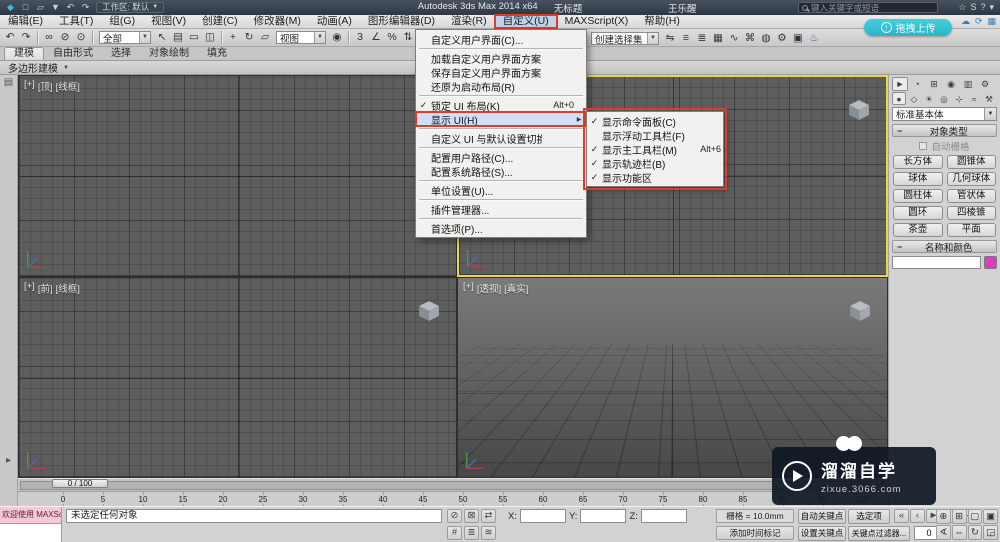  Describe the element at coordinates (979, 21) in the screenshot. I see `sync-icon: ⟳` at that location.